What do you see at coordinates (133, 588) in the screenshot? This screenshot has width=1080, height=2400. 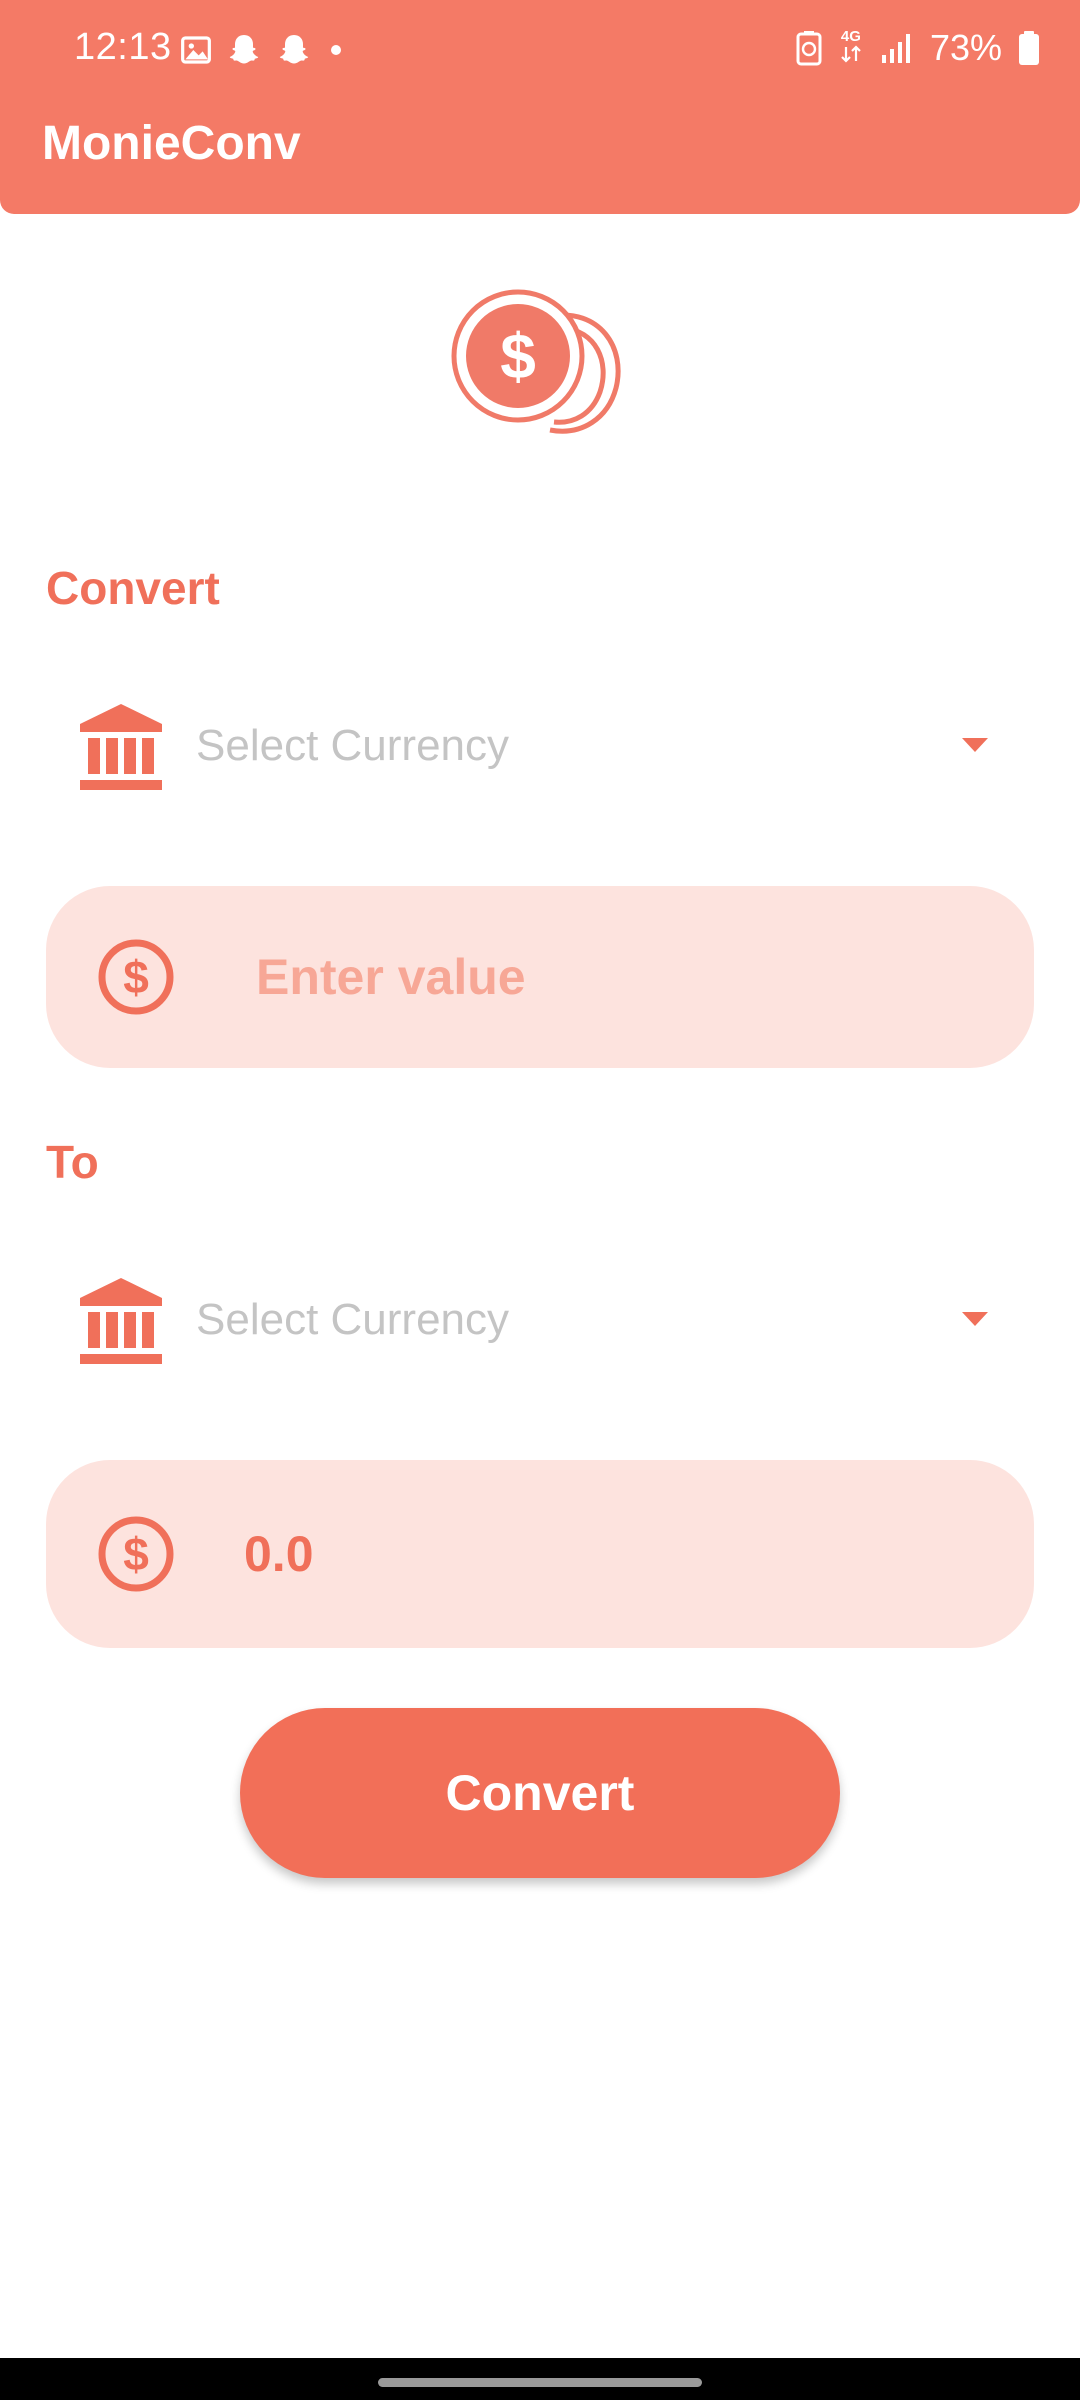 I see `from-label: Convert` at bounding box center [133, 588].